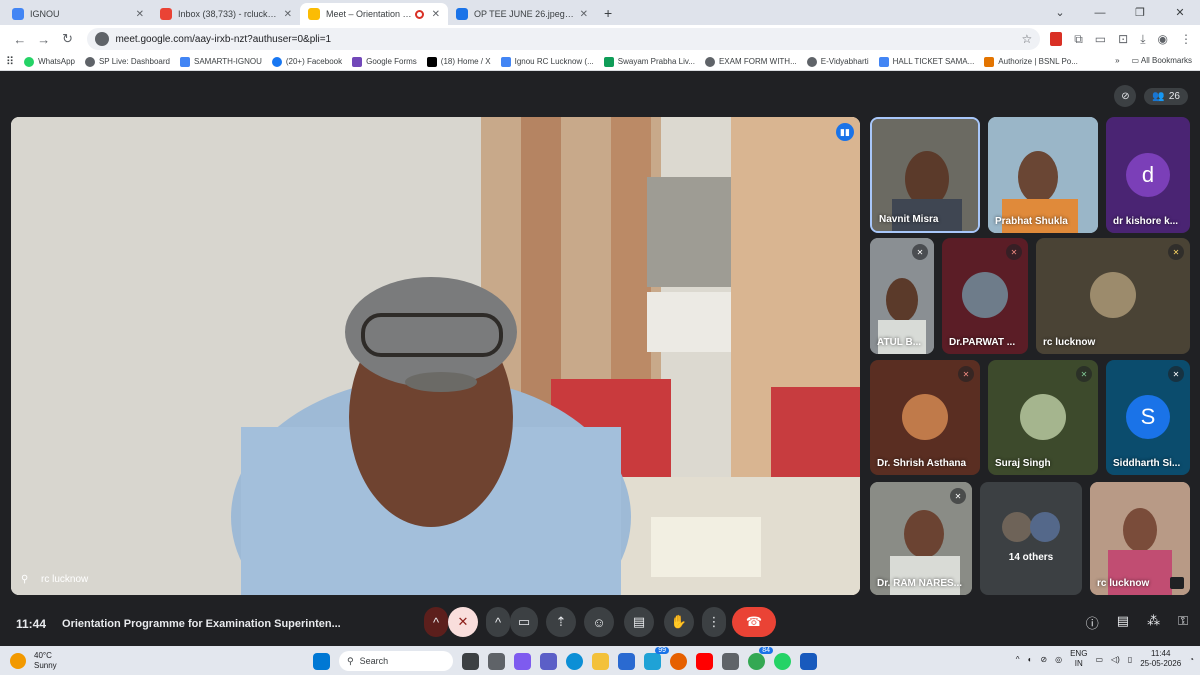 The width and height of the screenshot is (1200, 675). I want to click on mic-toggle-button: ✕, so click(463, 622).